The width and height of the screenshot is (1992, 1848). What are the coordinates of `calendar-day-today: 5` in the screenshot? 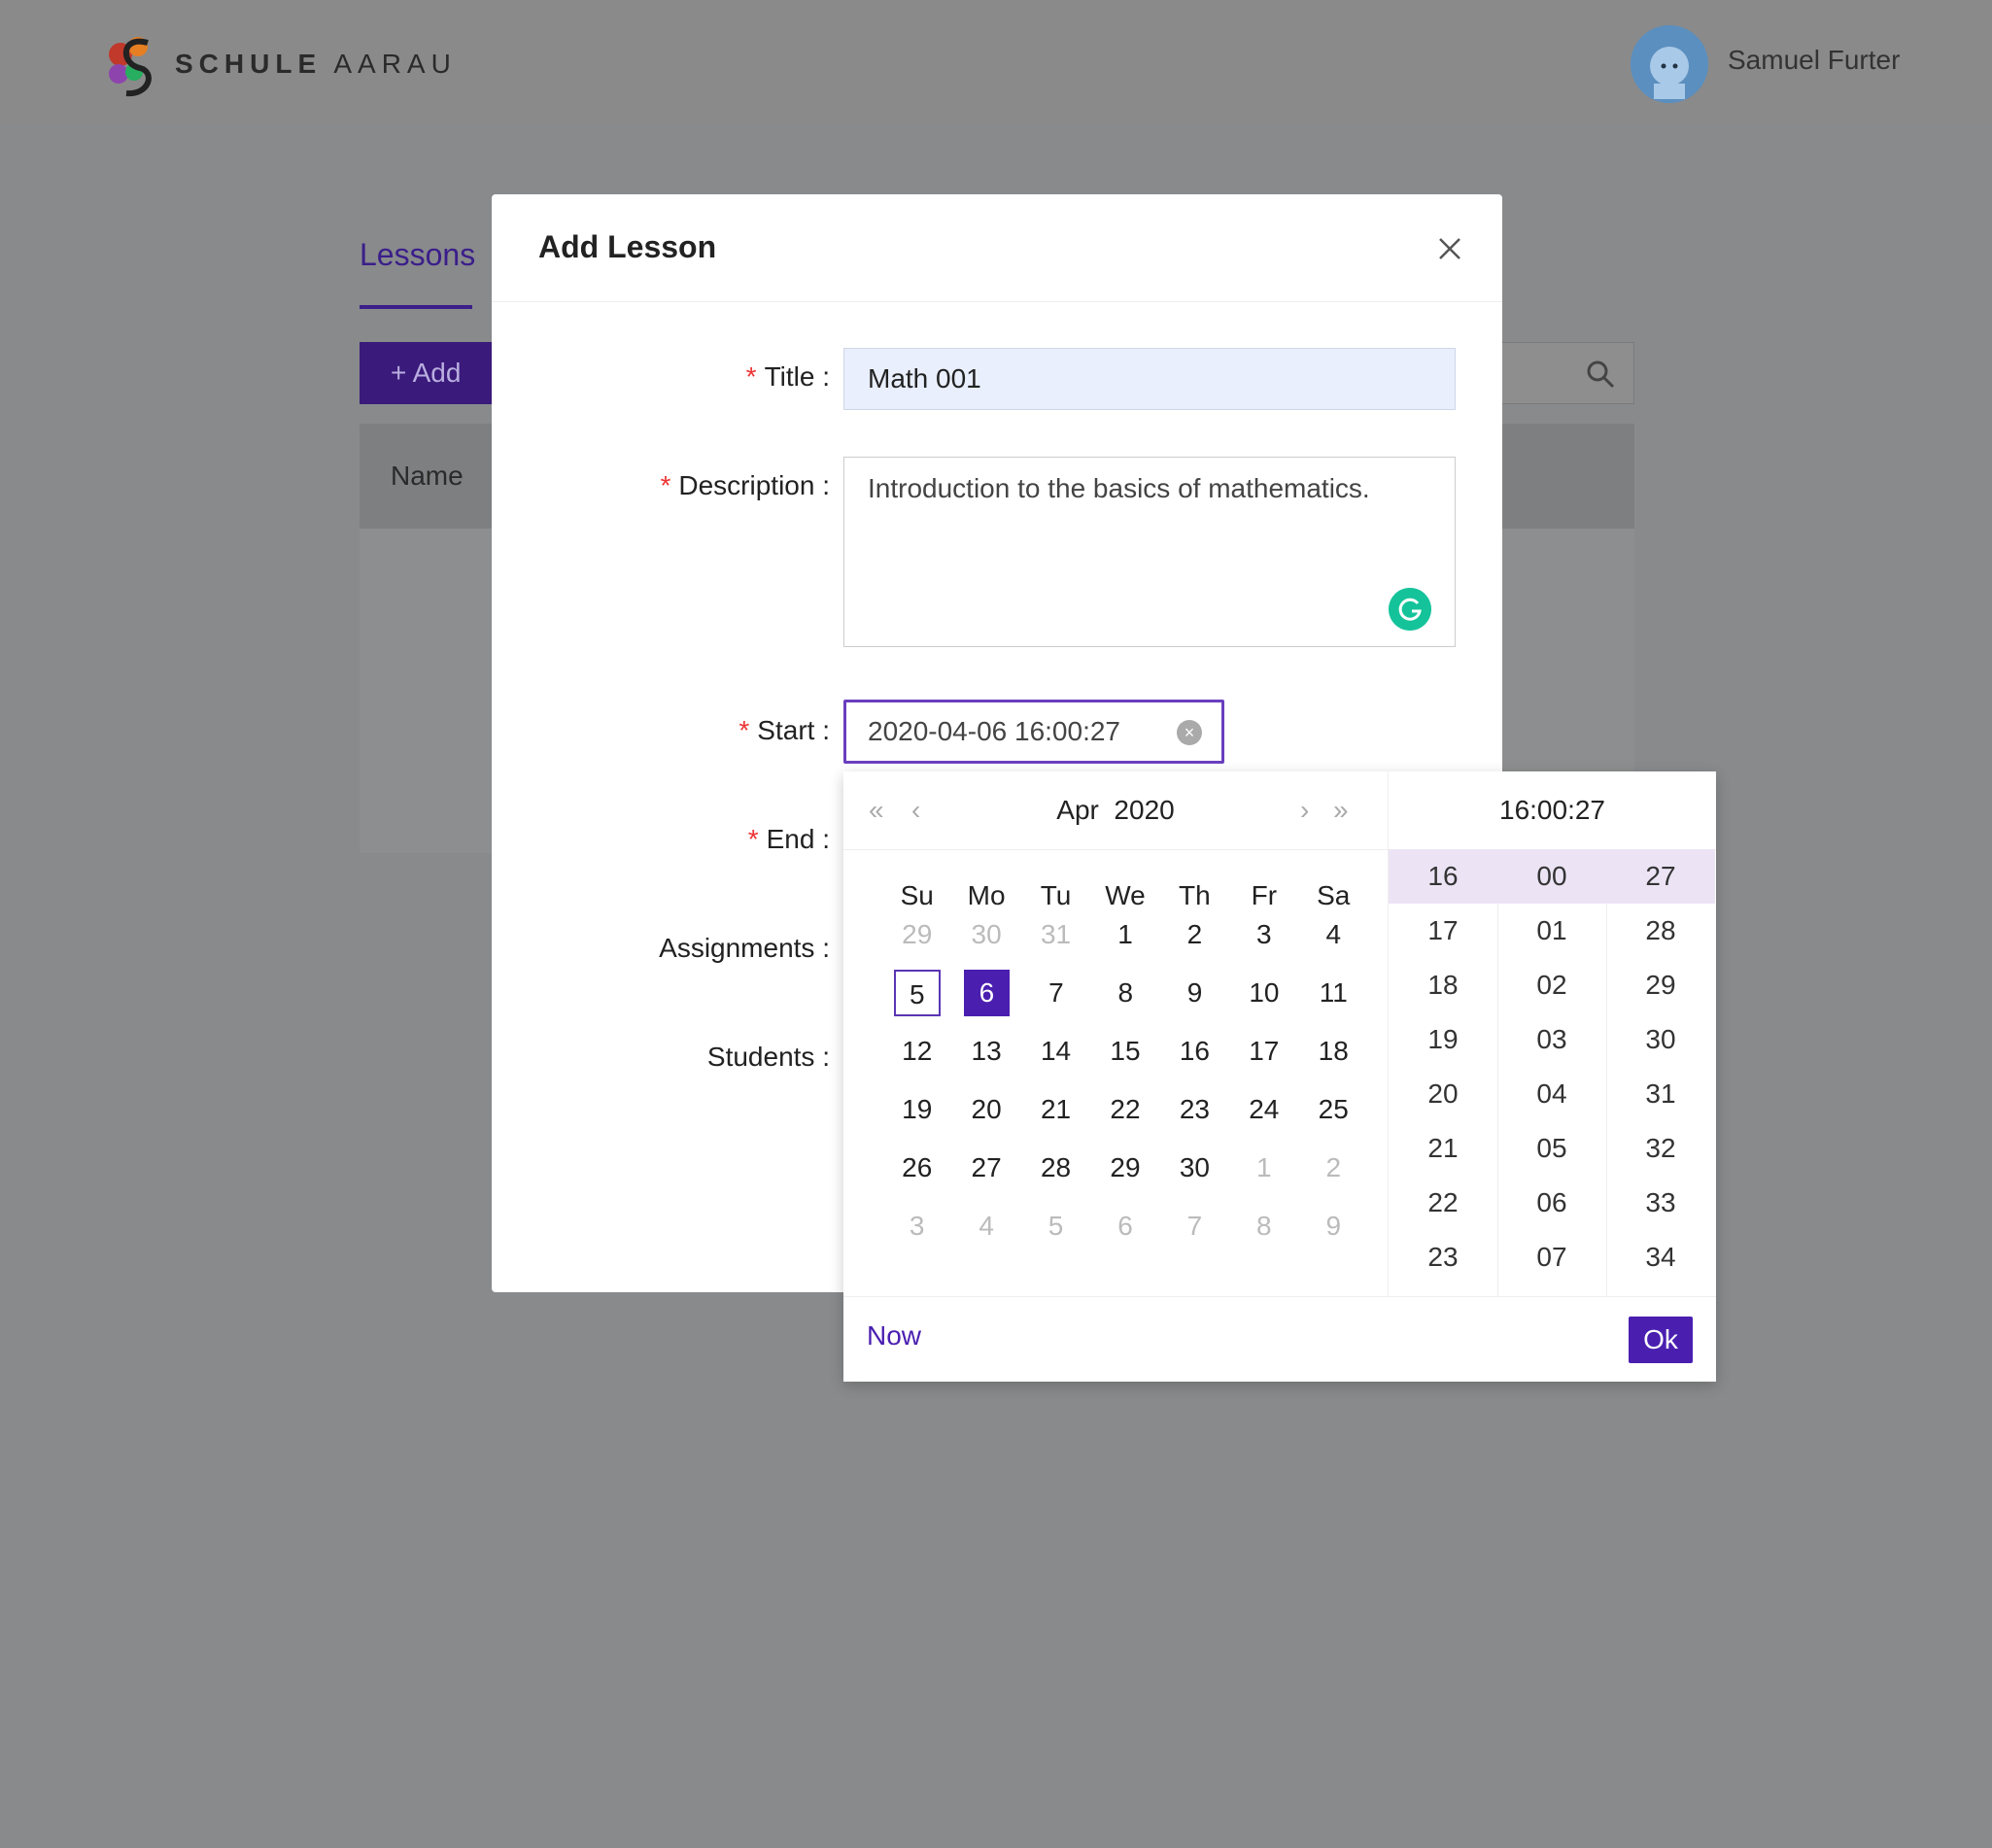 It's located at (917, 993).